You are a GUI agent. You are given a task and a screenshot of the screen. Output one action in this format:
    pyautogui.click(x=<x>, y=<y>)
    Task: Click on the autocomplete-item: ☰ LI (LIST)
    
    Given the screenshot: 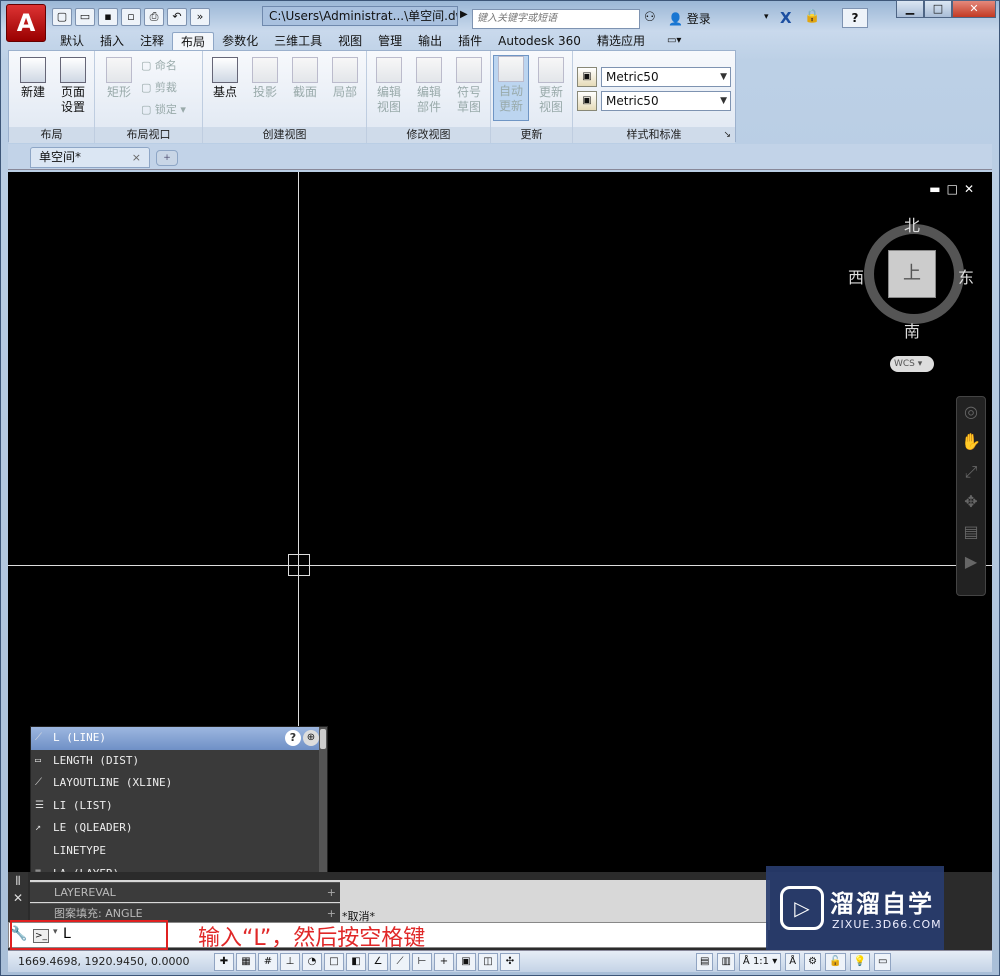 What is the action you would take?
    pyautogui.click(x=179, y=806)
    